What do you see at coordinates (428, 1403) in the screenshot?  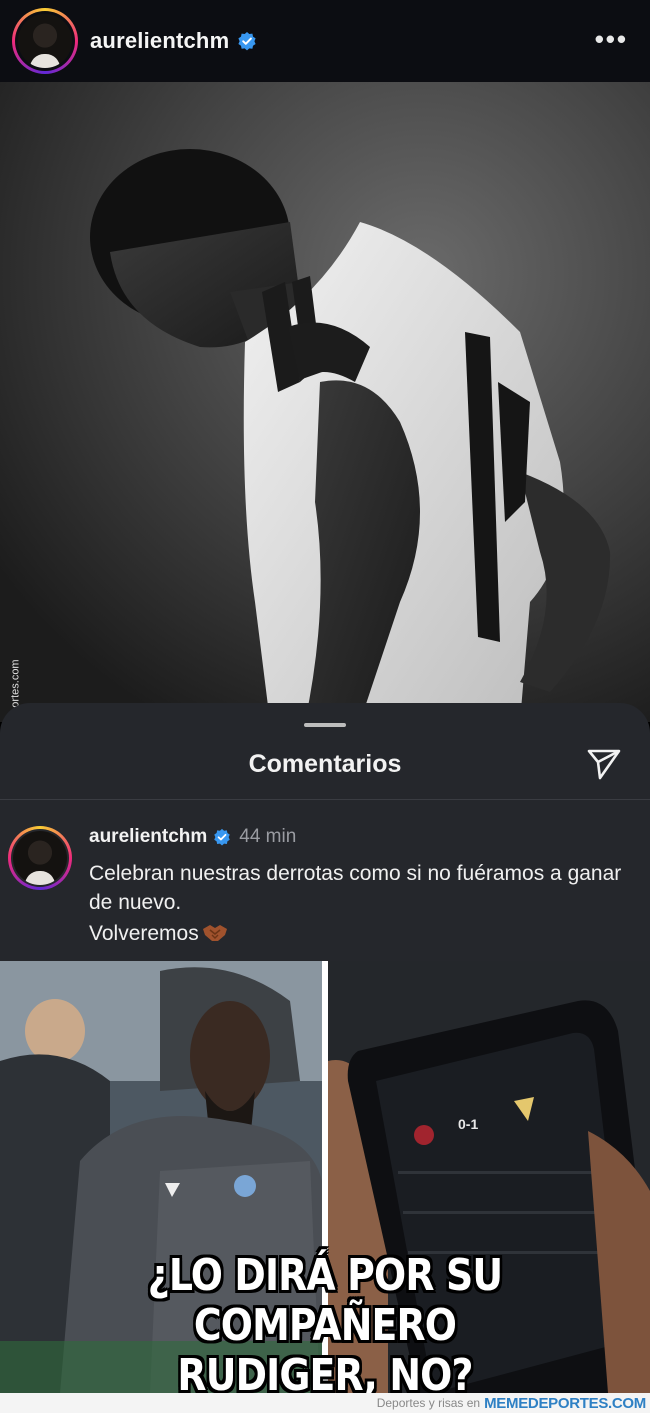 I see `footer-tagline: Deportes y risas en` at bounding box center [428, 1403].